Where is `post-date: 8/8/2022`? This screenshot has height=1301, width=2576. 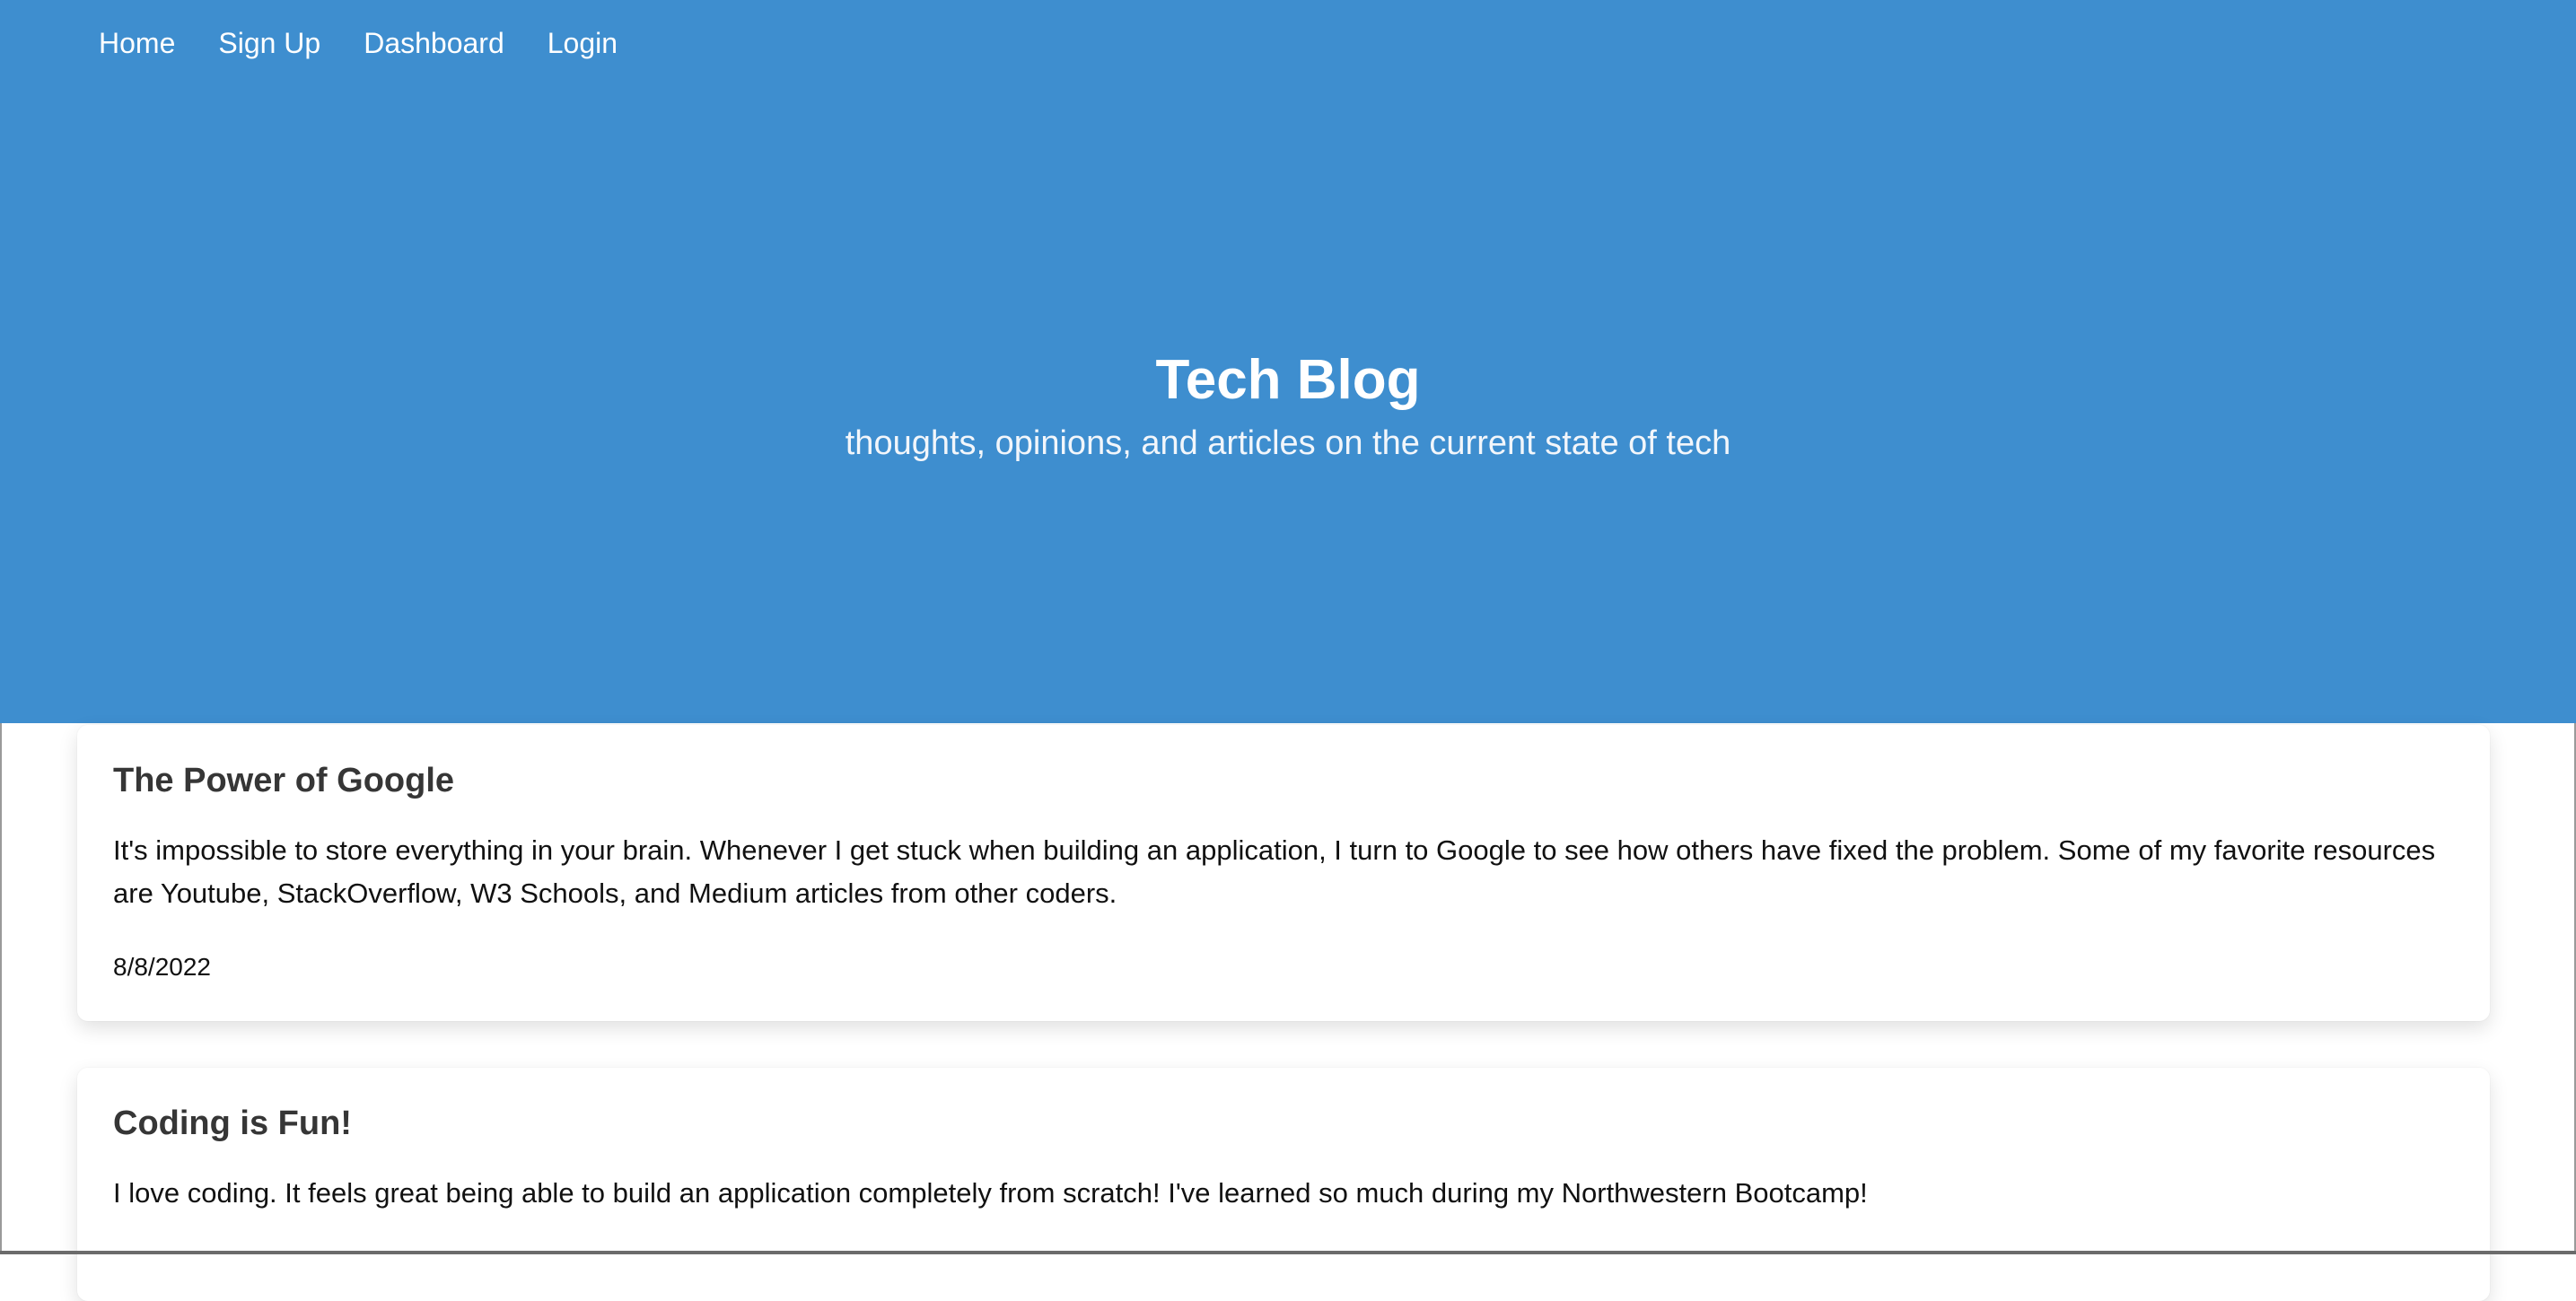 post-date: 8/8/2022 is located at coordinates (162, 967).